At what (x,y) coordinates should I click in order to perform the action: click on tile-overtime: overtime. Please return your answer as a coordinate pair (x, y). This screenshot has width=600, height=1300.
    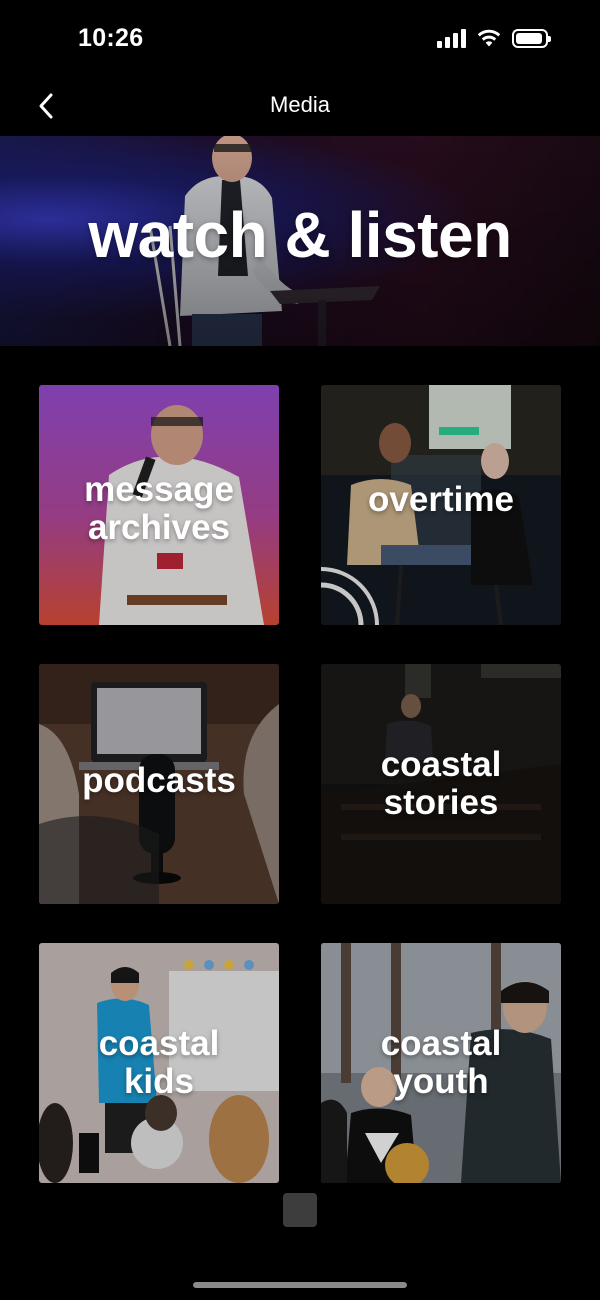
    Looking at the image, I should click on (441, 505).